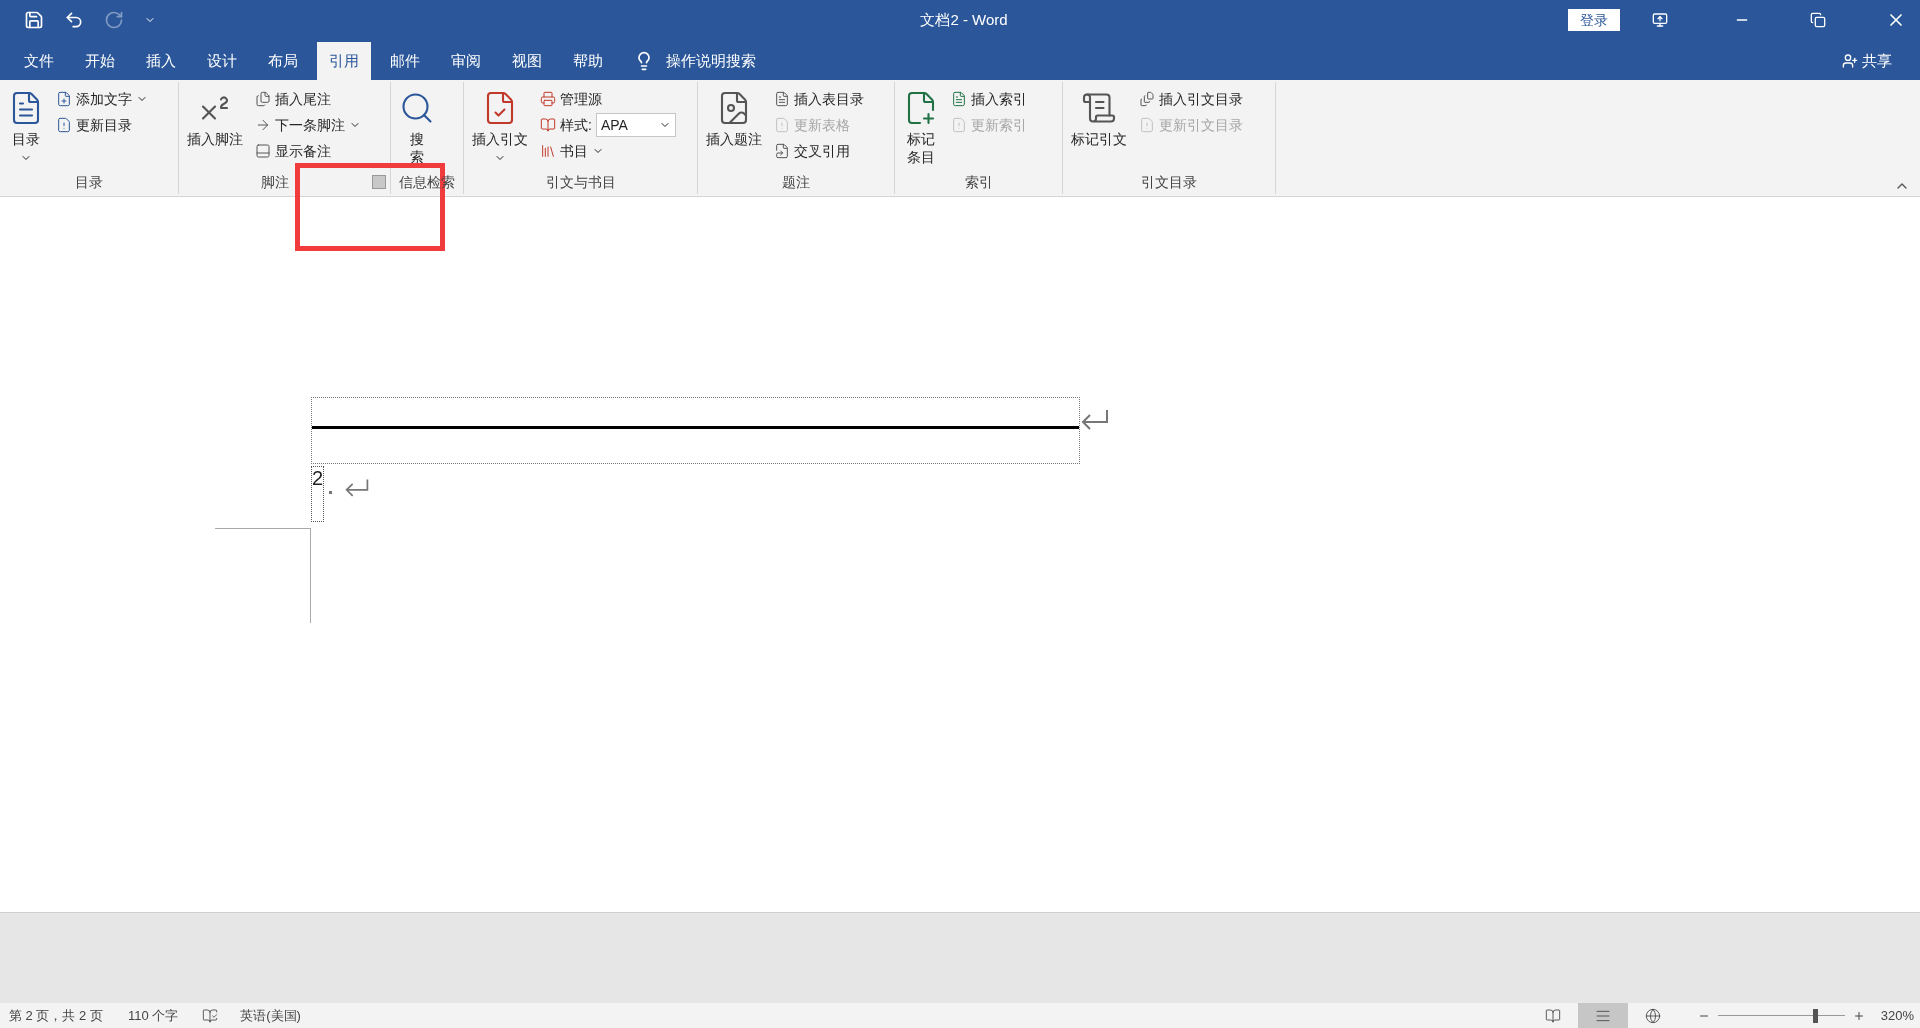  Describe the element at coordinates (270, 1015) in the screenshot. I see `language-status: 英语(美国)` at that location.